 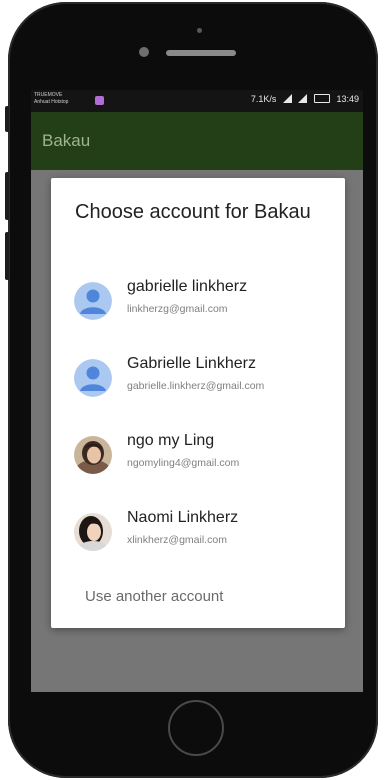 I want to click on status-bar: TRUEMOVE Anhuat Hotstop 7.1K/s 13:49, so click(x=197, y=101).